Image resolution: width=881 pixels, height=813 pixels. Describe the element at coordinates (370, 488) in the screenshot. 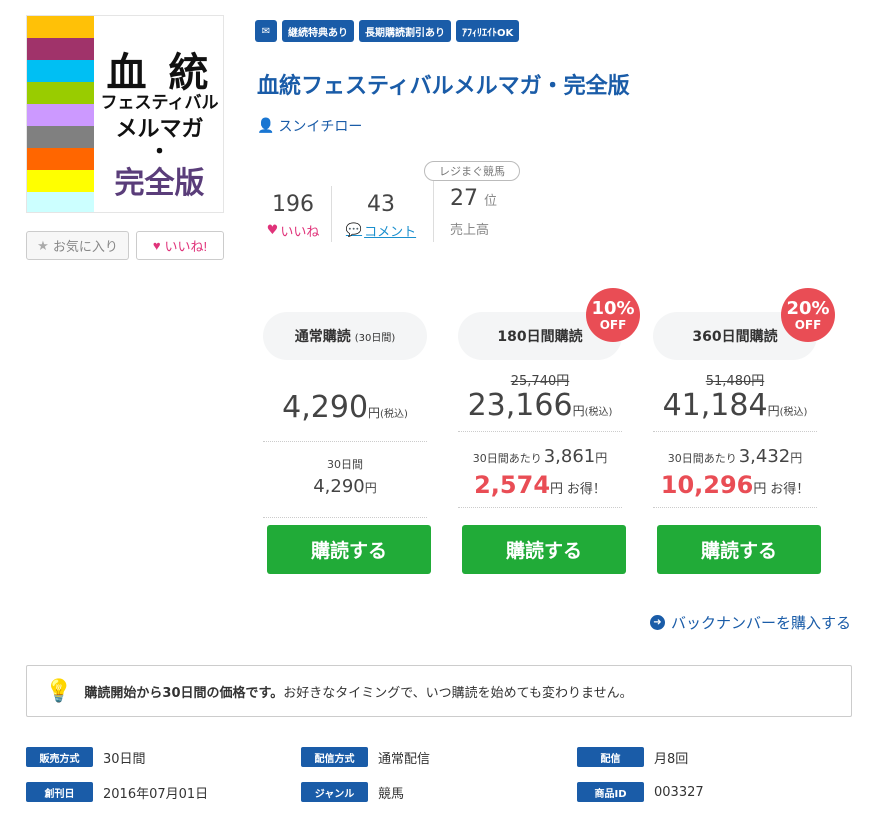

I see `per-unit: 円` at that location.